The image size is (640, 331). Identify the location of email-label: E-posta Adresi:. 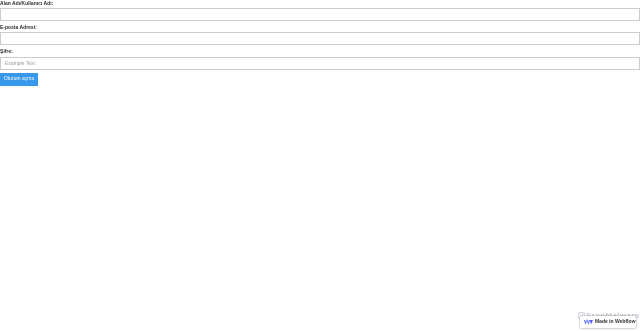
(18, 28).